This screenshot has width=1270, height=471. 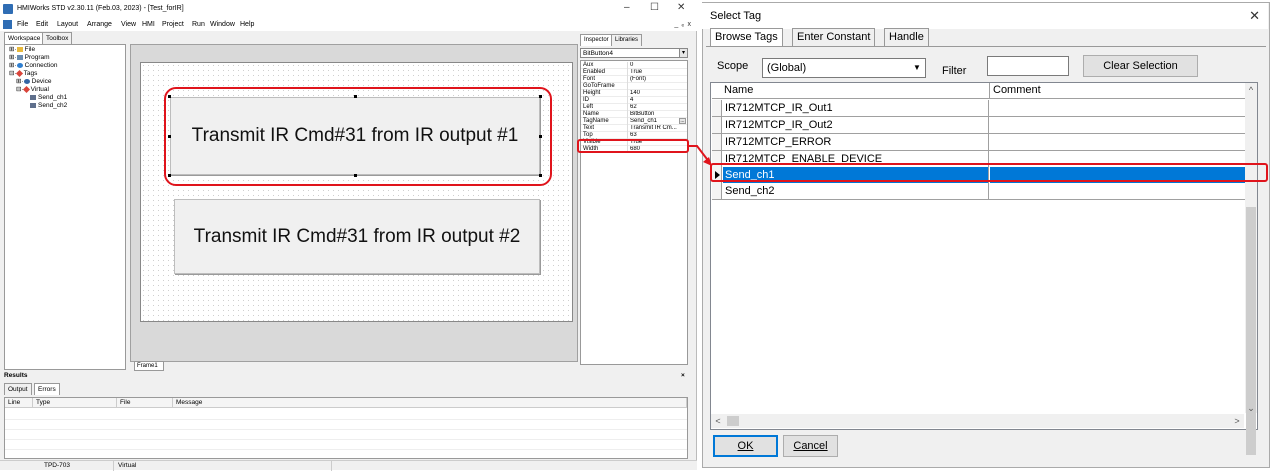 I want to click on mdi-controls: _ ₑ x, so click(x=682, y=24).